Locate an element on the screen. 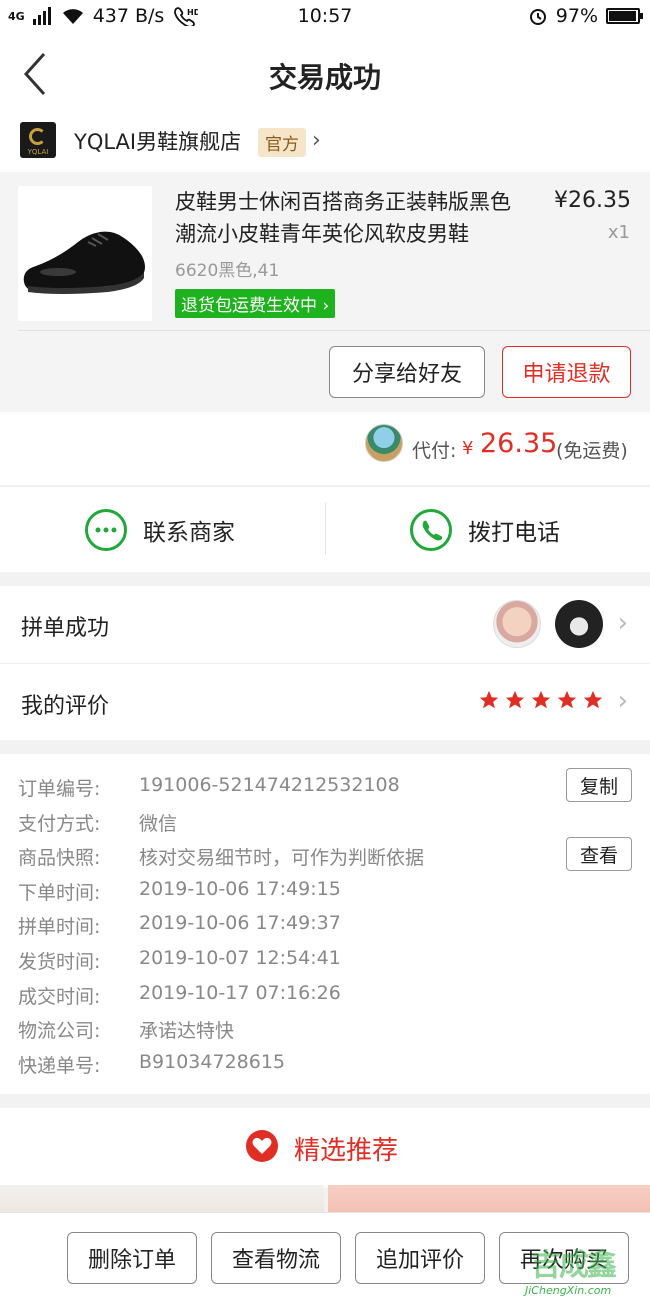  watermark-chars: 吉成鑫 is located at coordinates (574, 1265).